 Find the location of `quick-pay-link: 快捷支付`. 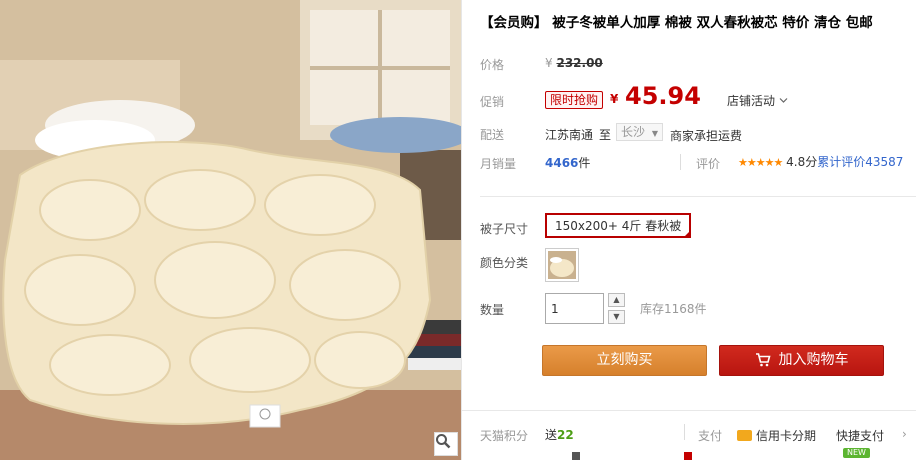

quick-pay-link: 快捷支付 is located at coordinates (860, 435).